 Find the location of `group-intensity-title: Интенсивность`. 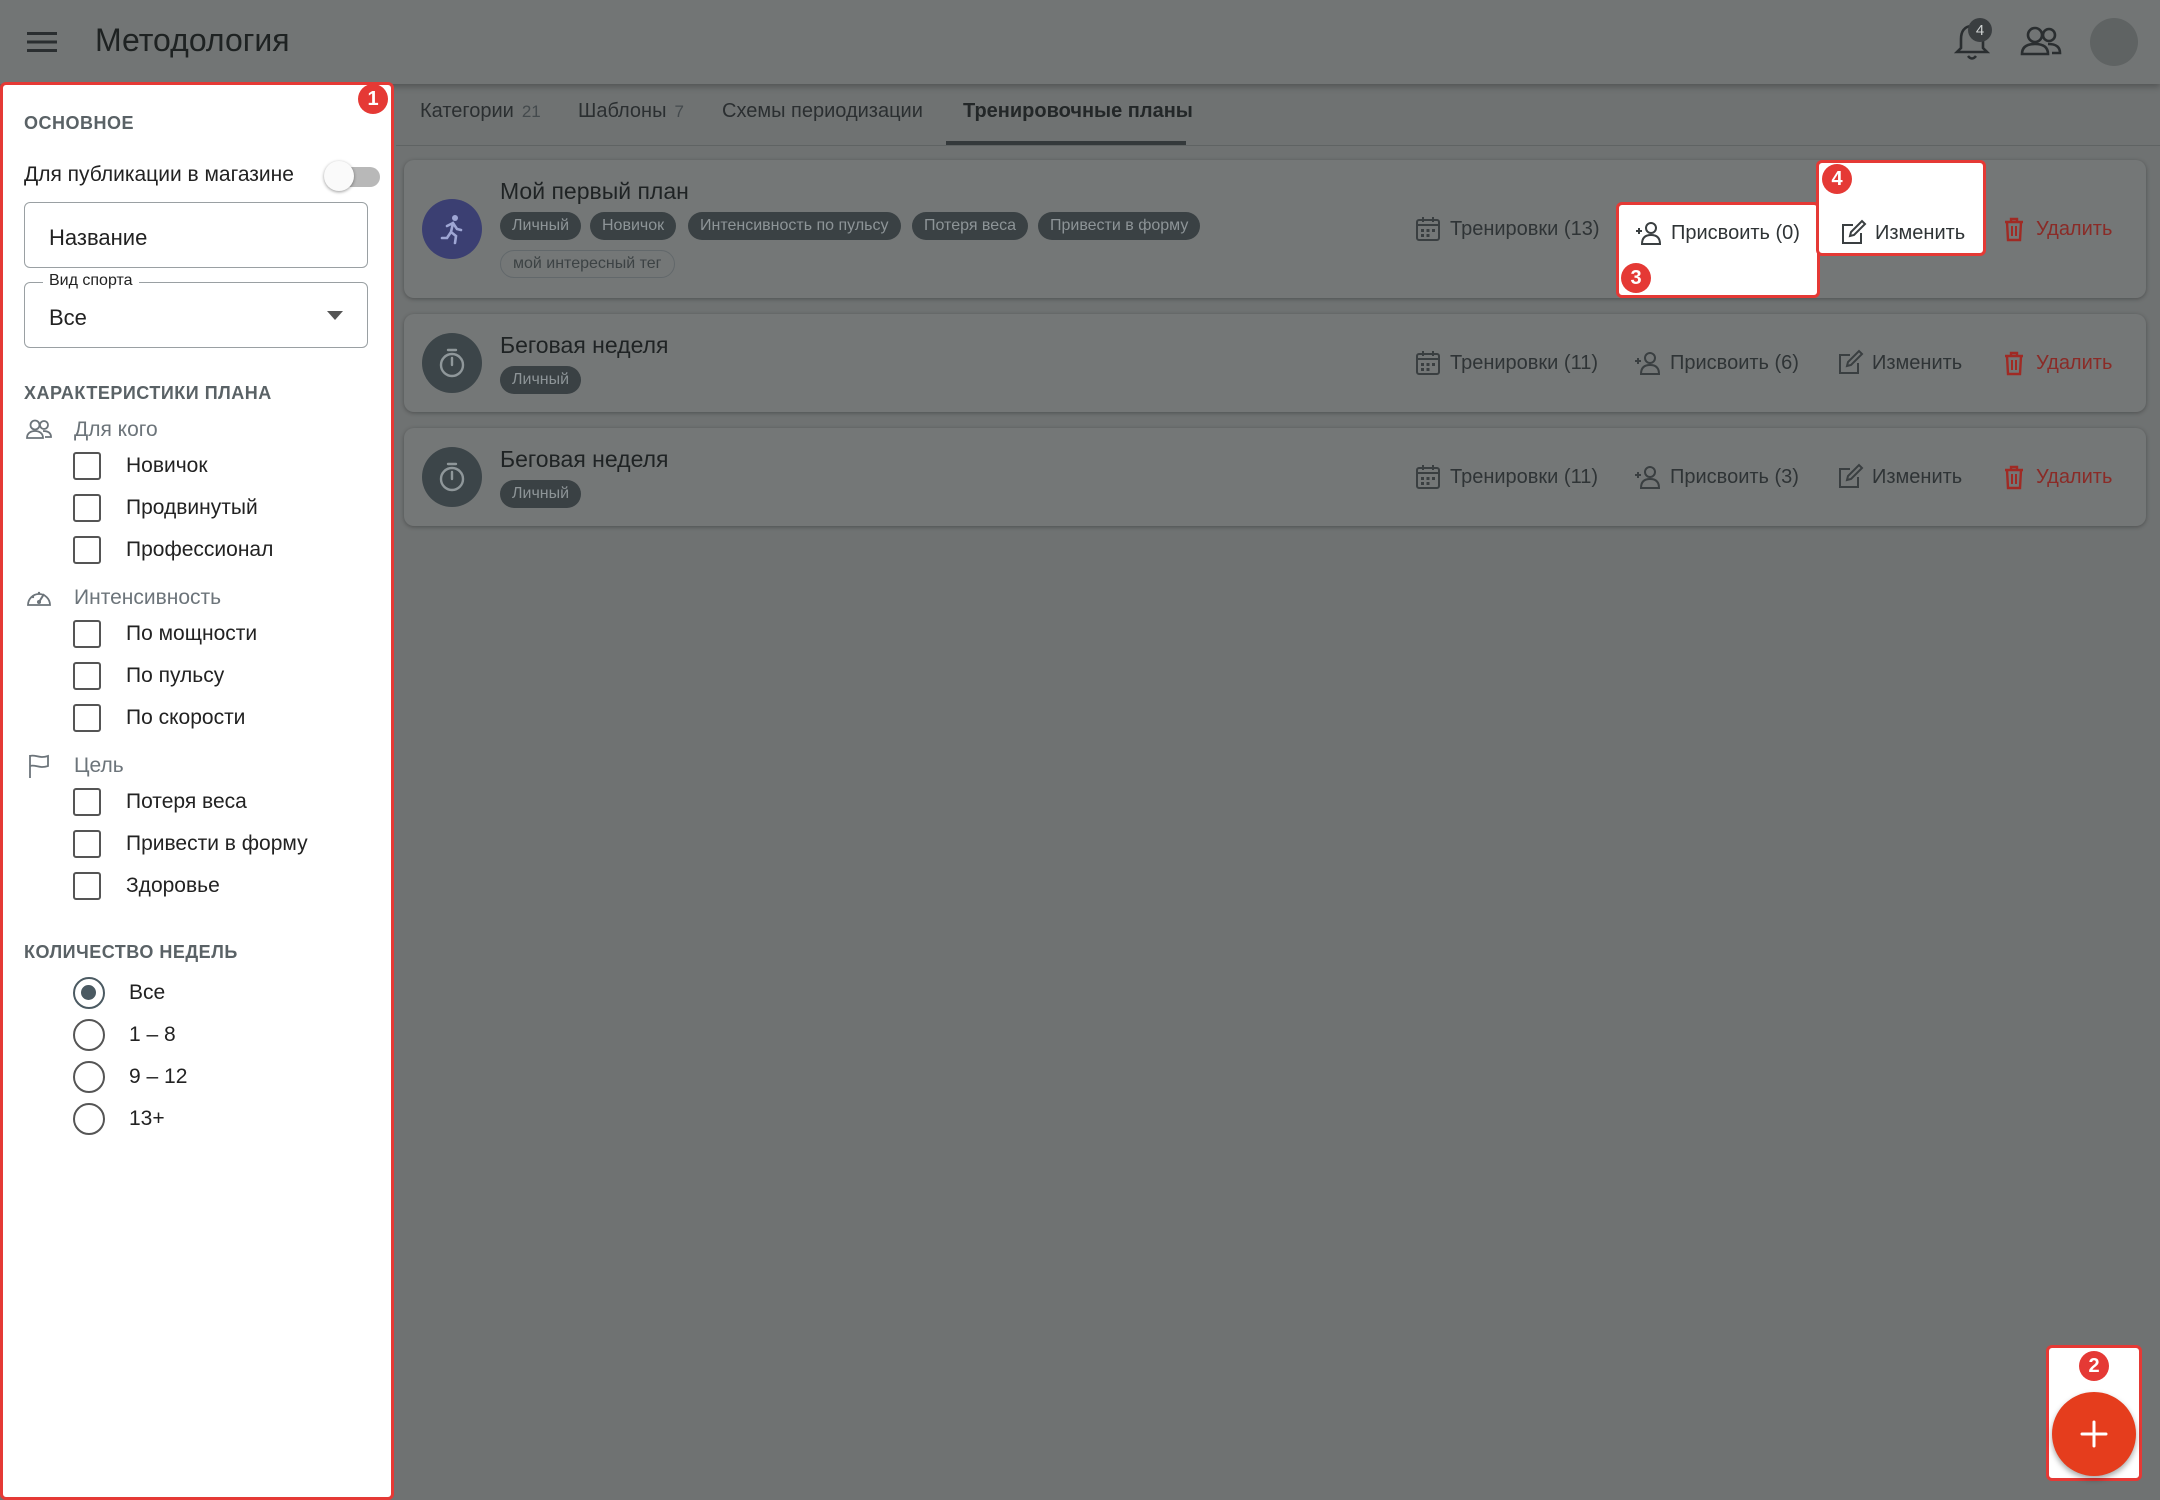

group-intensity-title: Интенсивность is located at coordinates (148, 597).